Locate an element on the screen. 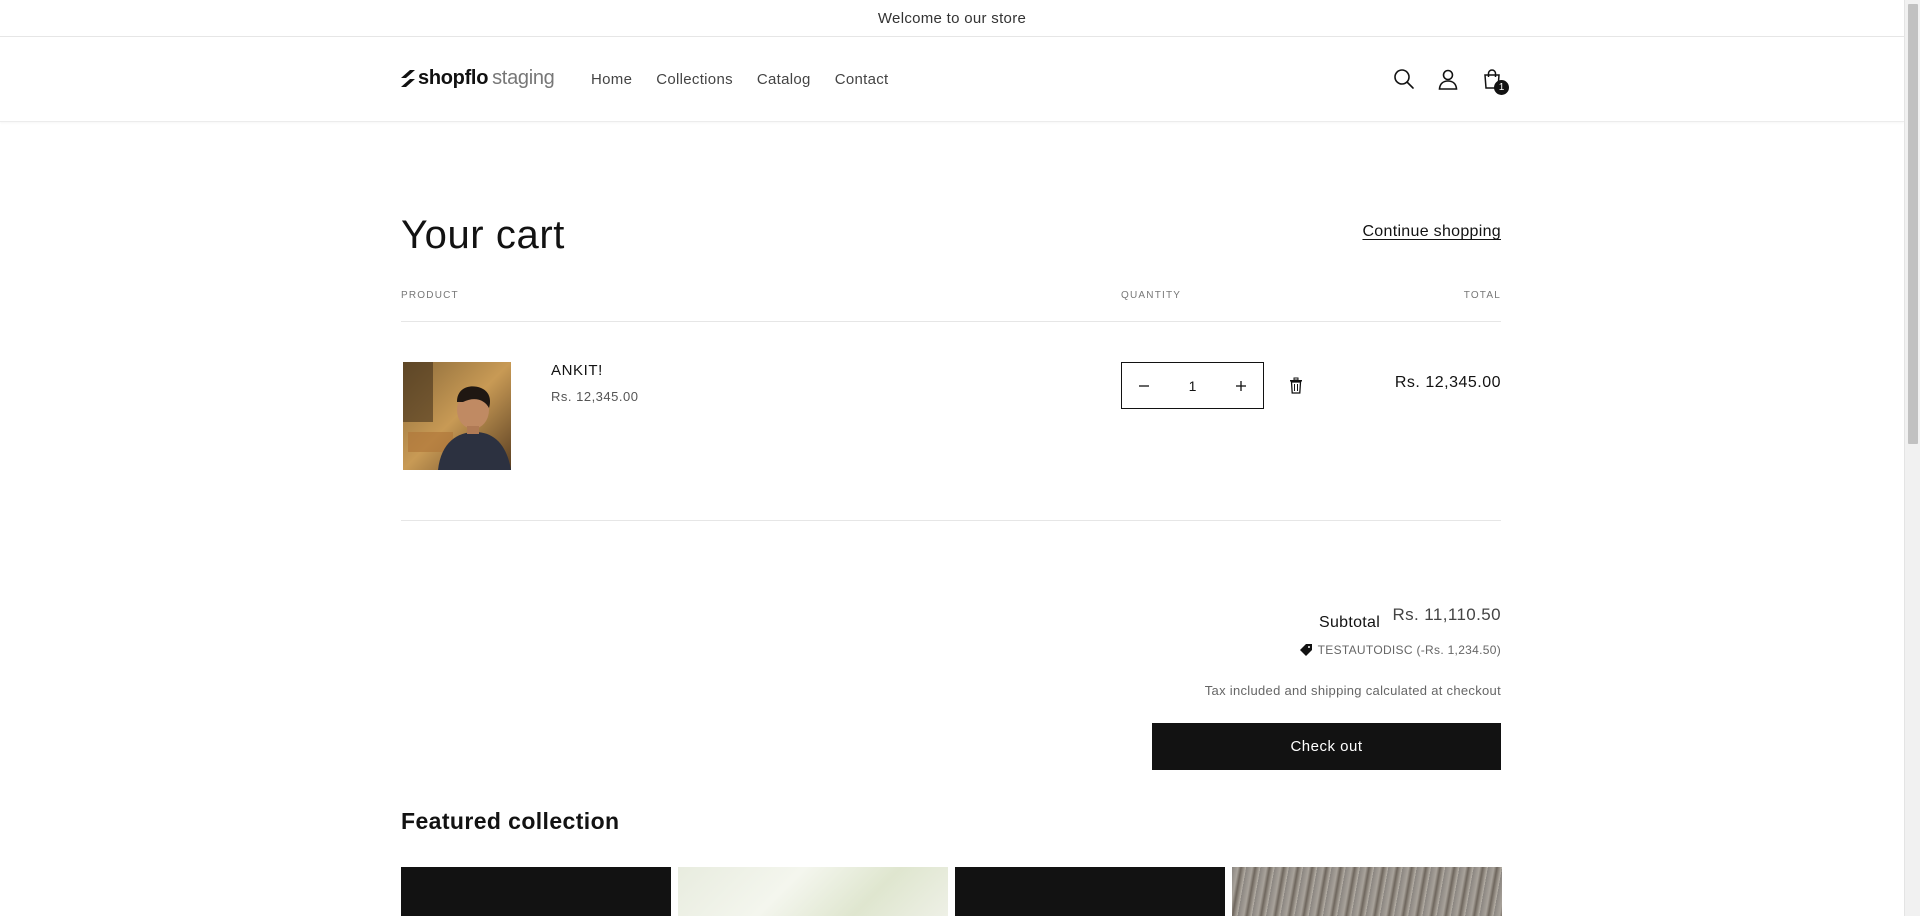 The image size is (1920, 916). nav-link-catalog: Catalog is located at coordinates (784, 79).